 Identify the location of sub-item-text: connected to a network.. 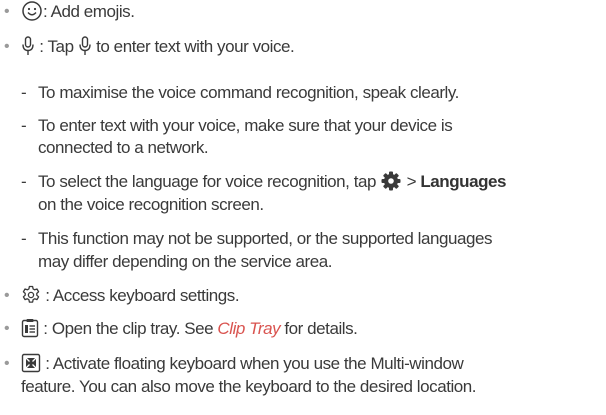
(123, 147).